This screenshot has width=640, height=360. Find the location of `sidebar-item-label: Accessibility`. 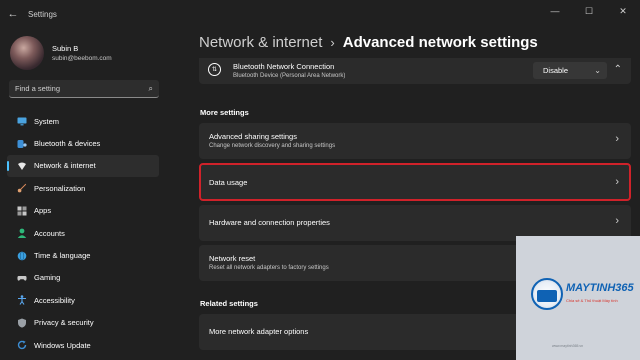

sidebar-item-label: Accessibility is located at coordinates (54, 300).